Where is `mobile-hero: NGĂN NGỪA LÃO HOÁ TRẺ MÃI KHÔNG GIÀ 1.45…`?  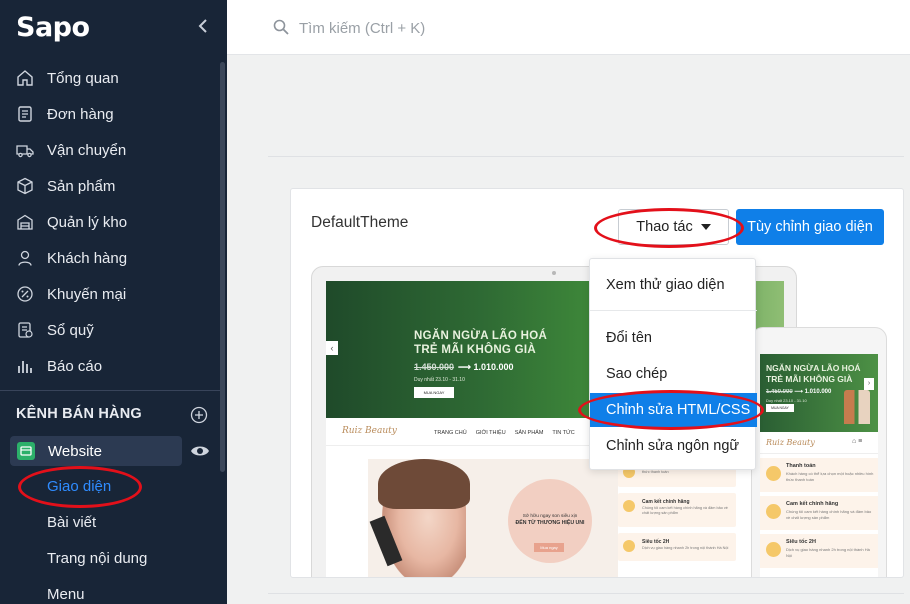
mobile-hero: NGĂN NGỪA LÃO HOÁ TRẺ MÃI KHÔNG GIÀ 1.45… is located at coordinates (819, 393).